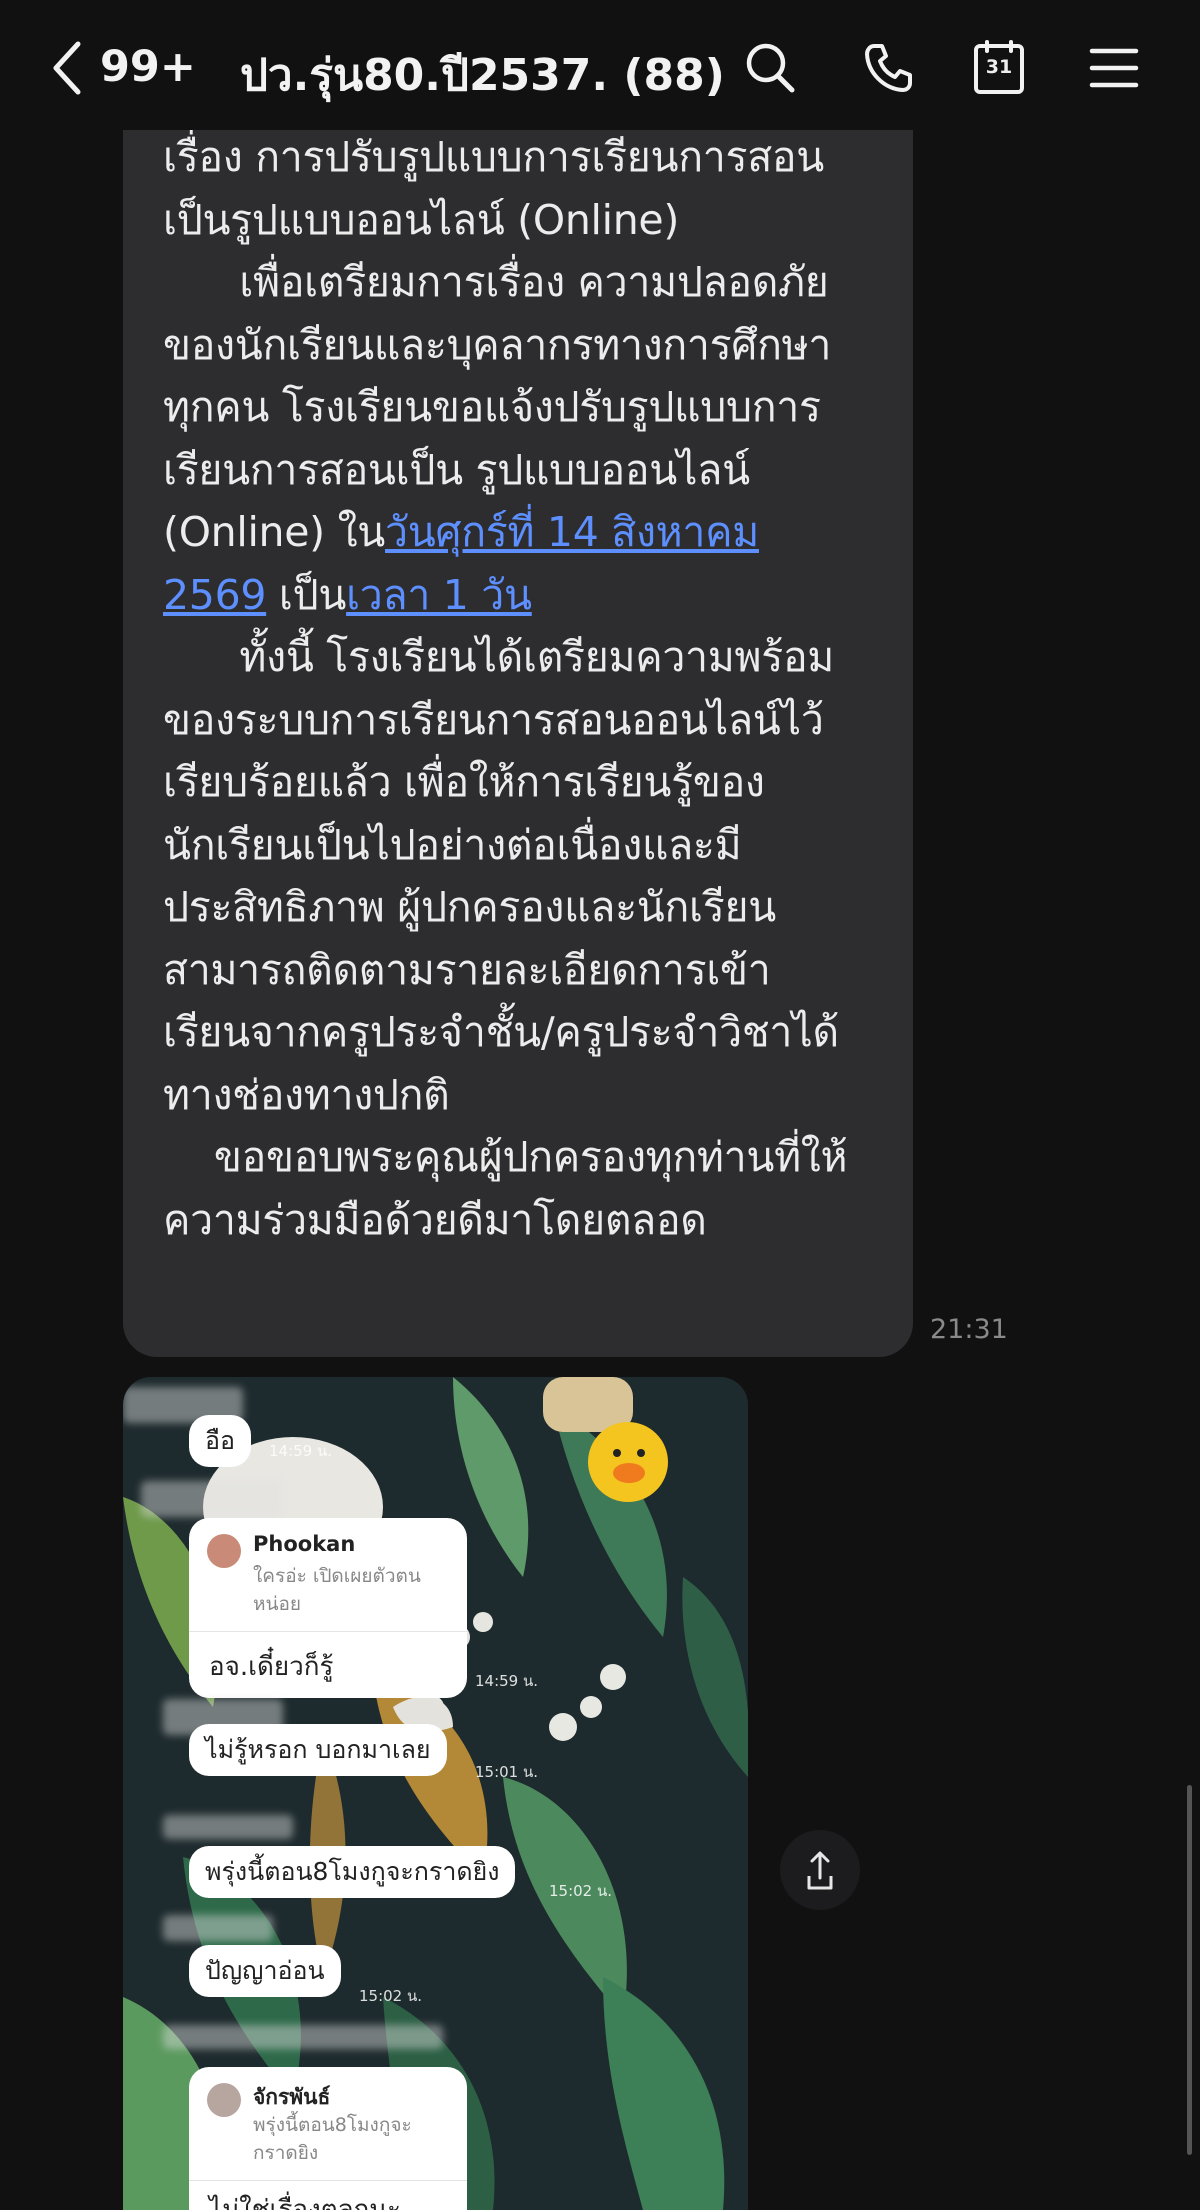  Describe the element at coordinates (220, 1441) in the screenshot. I see `chat-message: อือ` at that location.